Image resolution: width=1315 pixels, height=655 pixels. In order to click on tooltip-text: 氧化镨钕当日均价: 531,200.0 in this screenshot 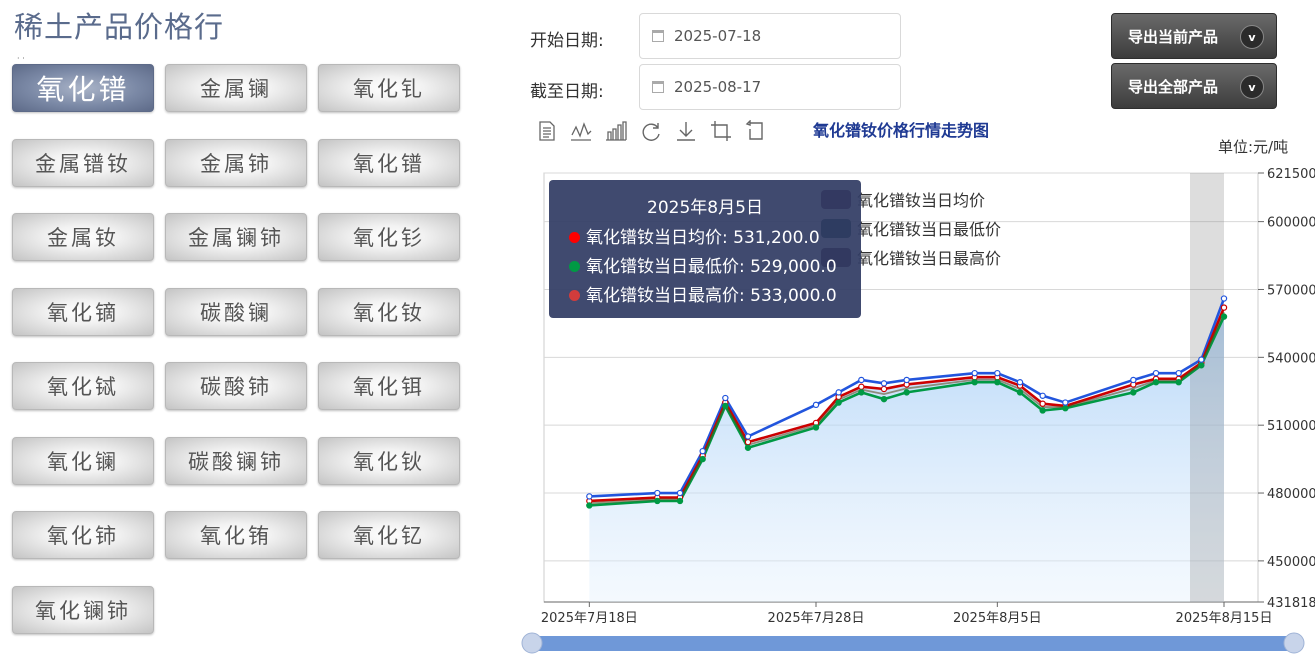, I will do `click(703, 238)`.